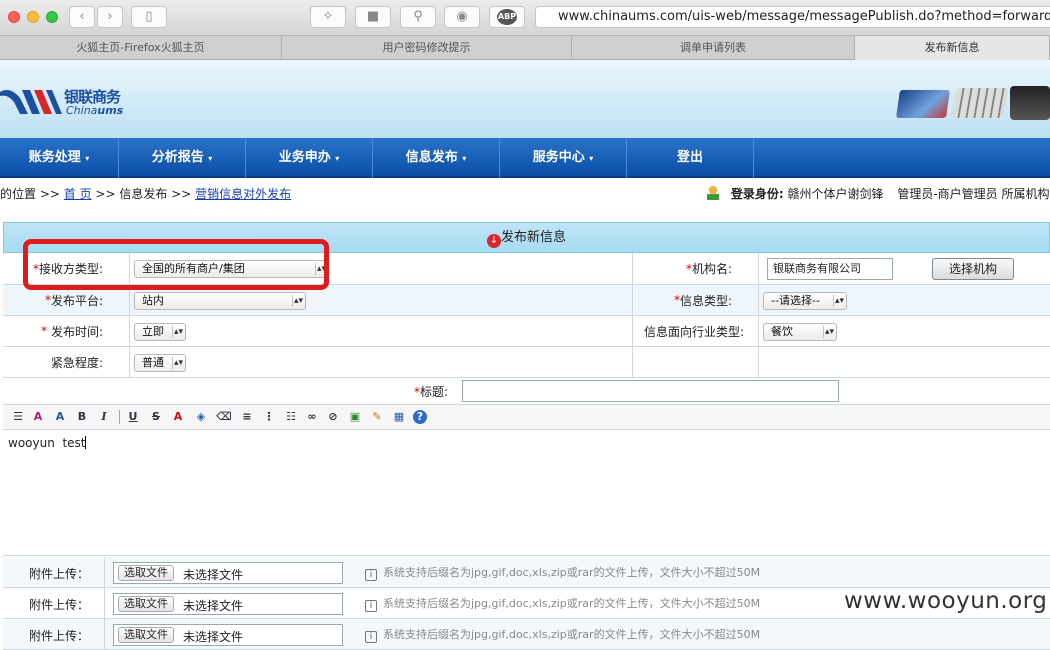 The image size is (1050, 650). Describe the element at coordinates (800, 332) in the screenshot. I see `industry-select: 餐饮 ▴▾` at that location.